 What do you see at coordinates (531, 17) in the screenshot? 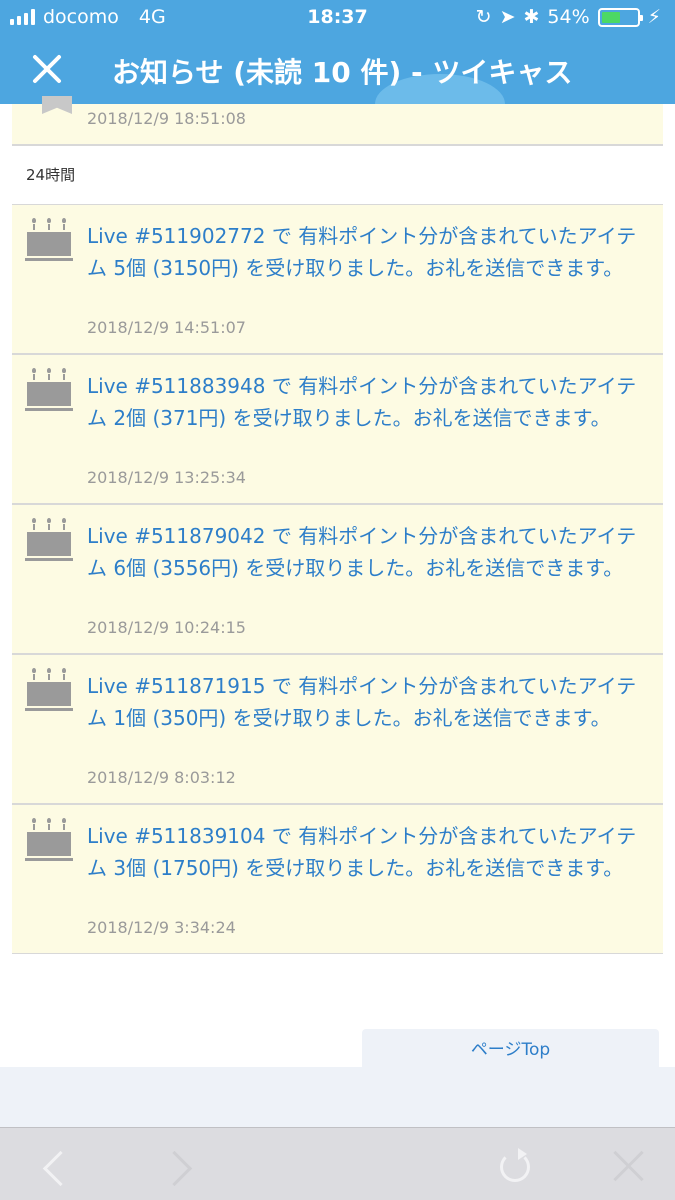
I see `bluetooth-icon: ✱` at bounding box center [531, 17].